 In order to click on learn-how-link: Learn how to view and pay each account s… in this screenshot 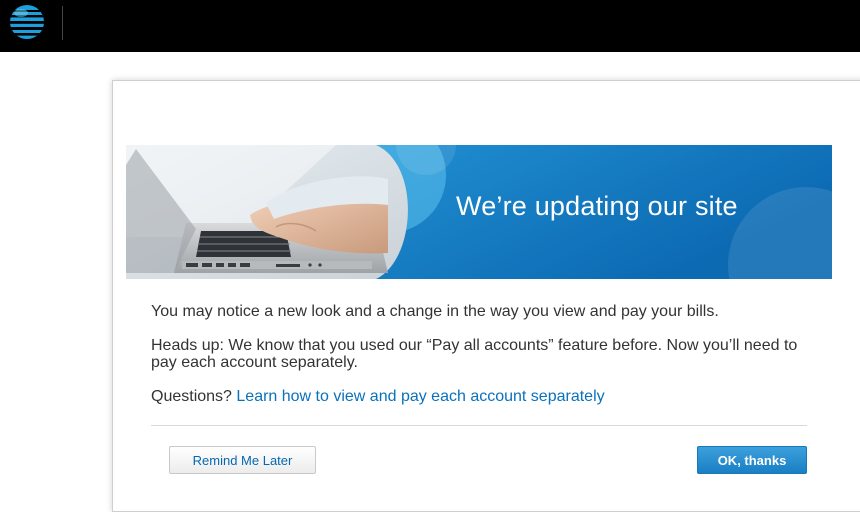, I will do `click(420, 396)`.